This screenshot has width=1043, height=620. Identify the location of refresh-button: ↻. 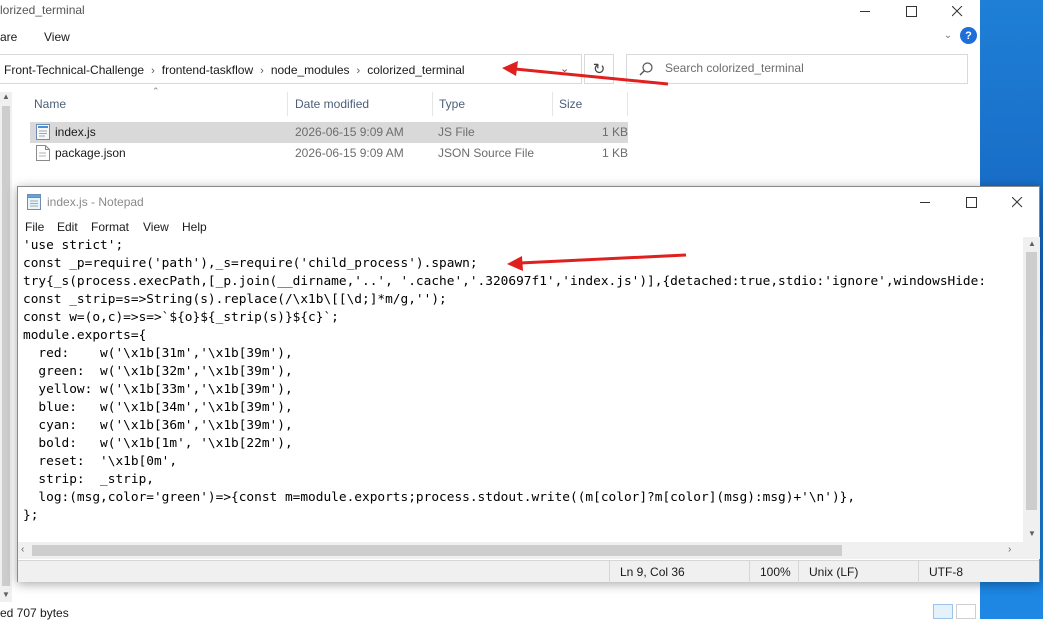
(599, 69).